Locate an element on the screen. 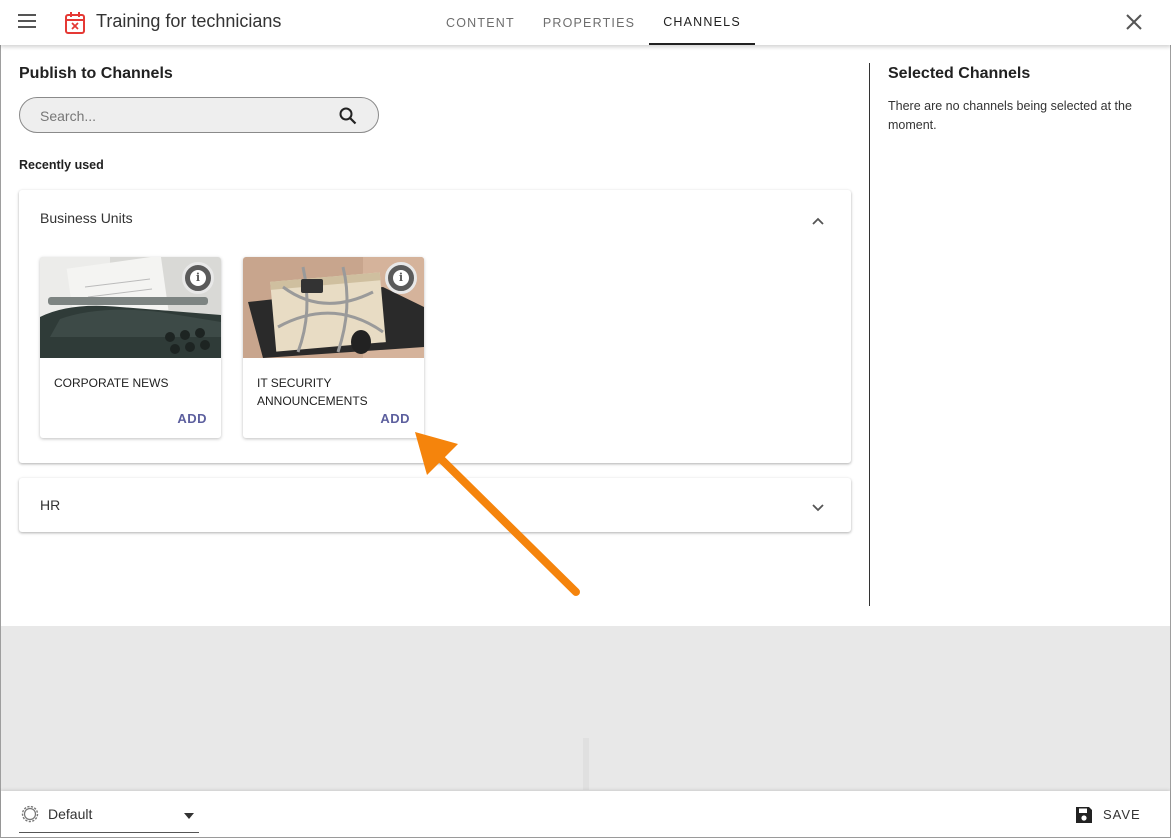  dropdown-arrow-icon is located at coordinates (189, 816).